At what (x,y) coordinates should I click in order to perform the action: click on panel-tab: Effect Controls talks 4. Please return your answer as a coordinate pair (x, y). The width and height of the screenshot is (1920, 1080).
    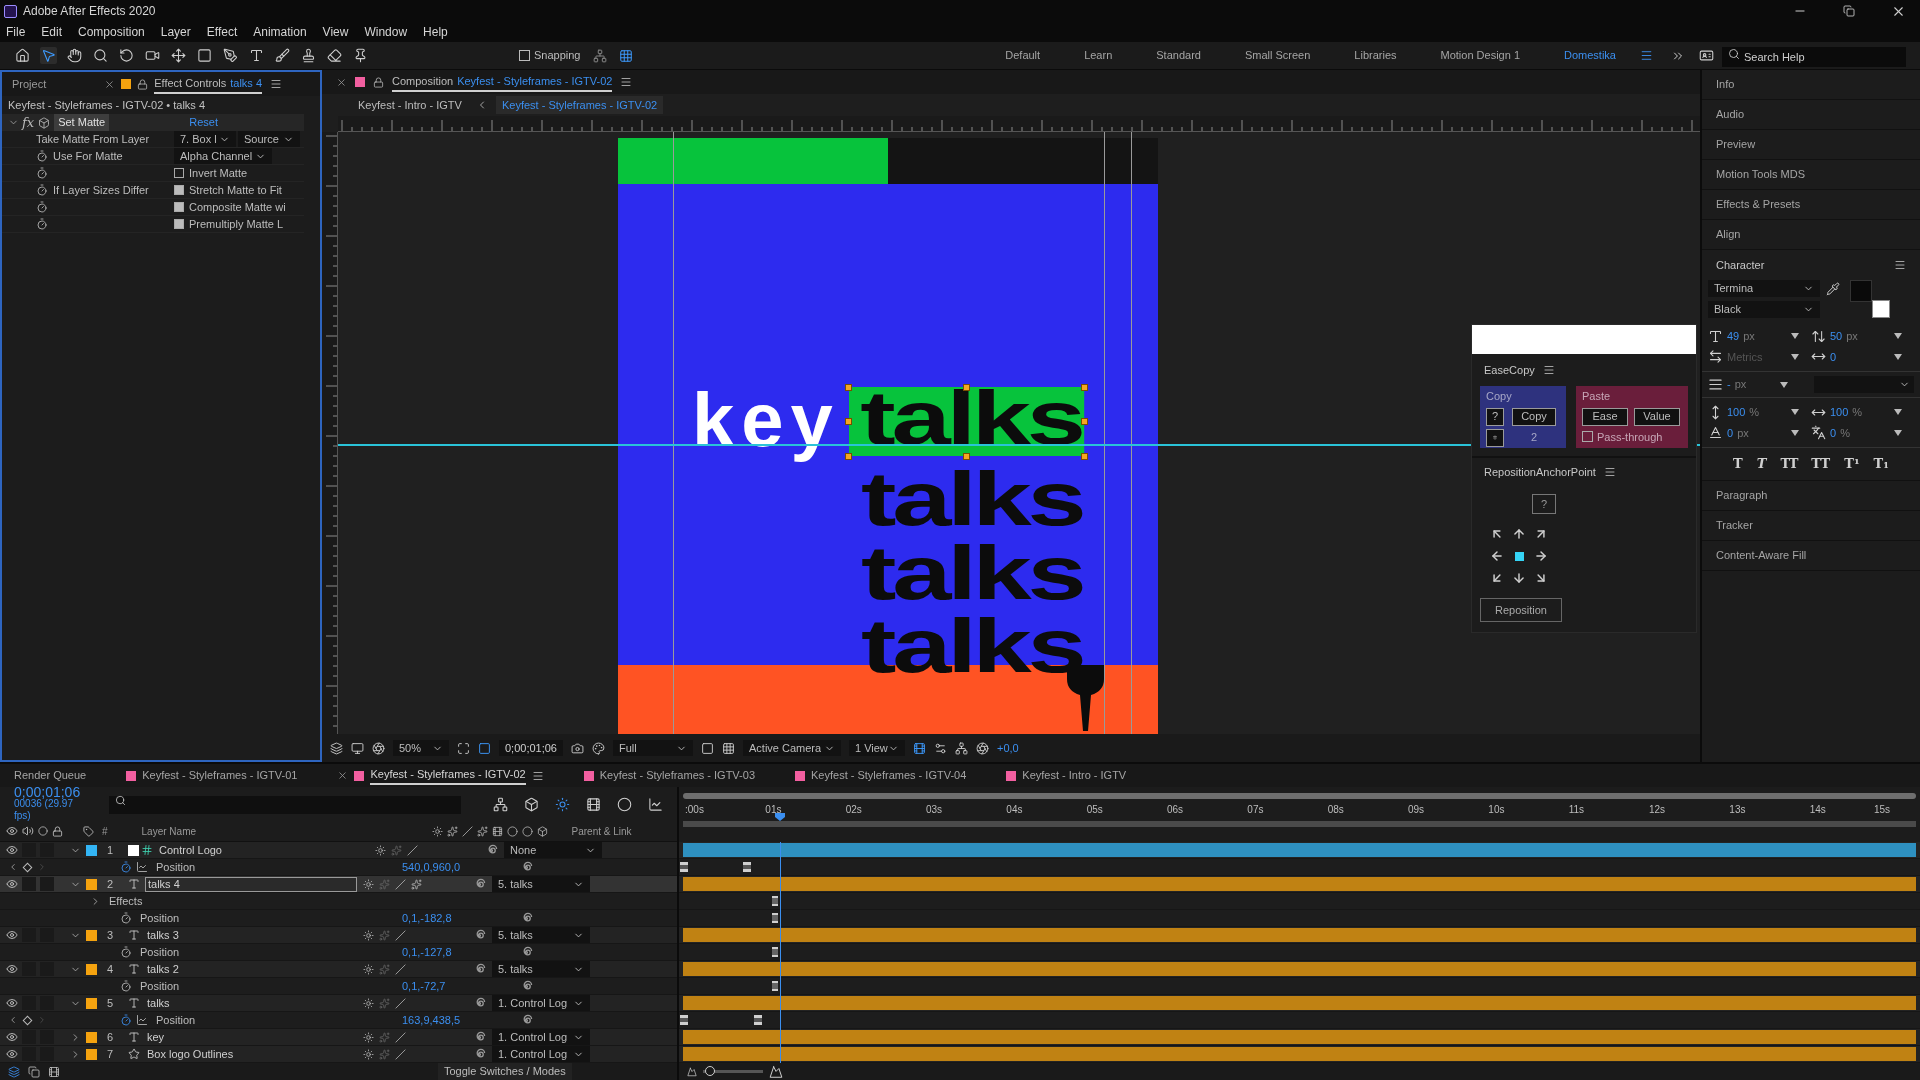
    Looking at the image, I should click on (208, 84).